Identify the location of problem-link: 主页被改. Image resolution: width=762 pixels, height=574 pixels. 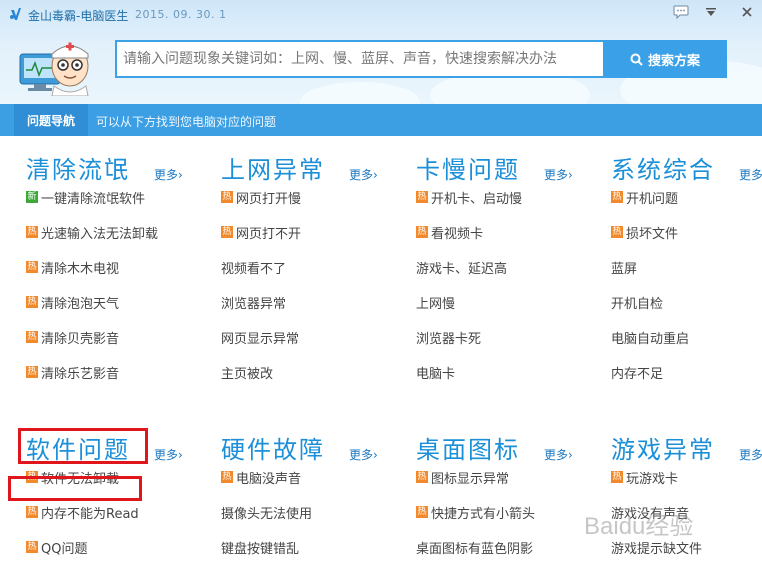
(247, 372).